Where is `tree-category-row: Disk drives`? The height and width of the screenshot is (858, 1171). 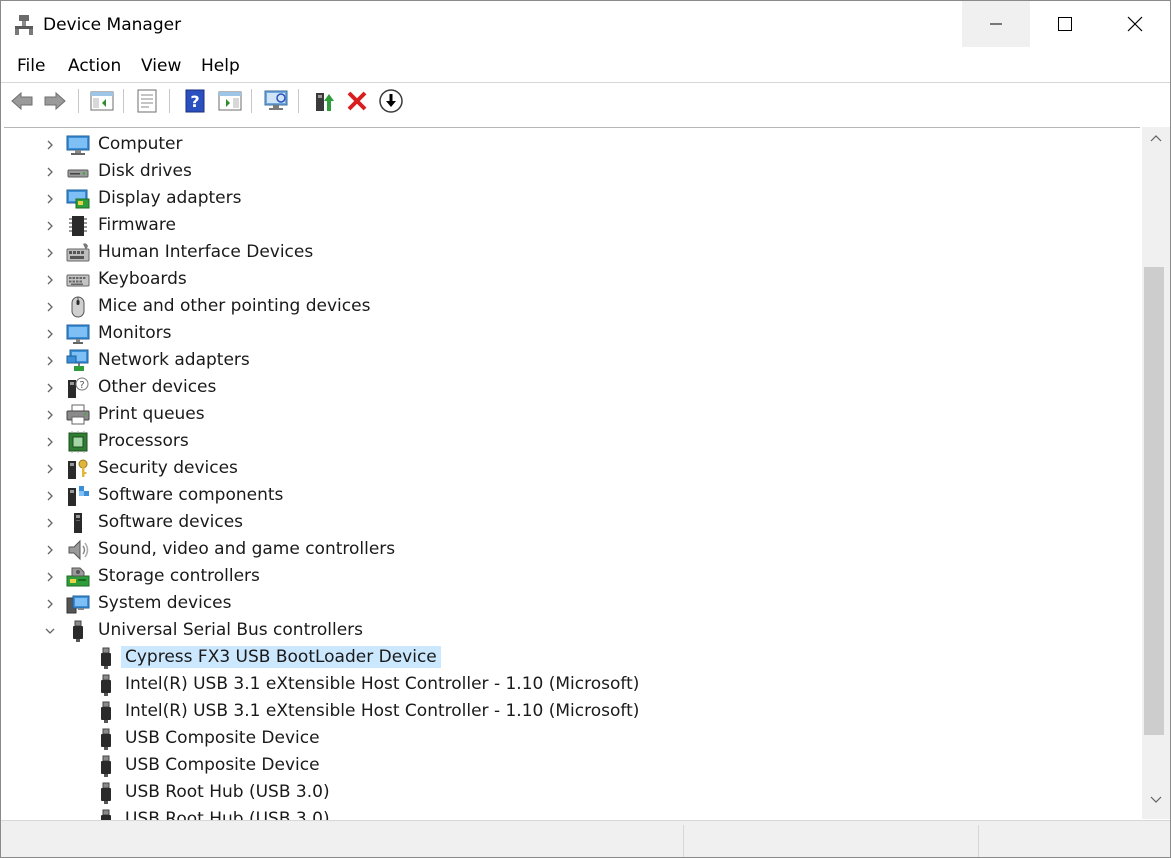 tree-category-row: Disk drives is located at coordinates (569, 171).